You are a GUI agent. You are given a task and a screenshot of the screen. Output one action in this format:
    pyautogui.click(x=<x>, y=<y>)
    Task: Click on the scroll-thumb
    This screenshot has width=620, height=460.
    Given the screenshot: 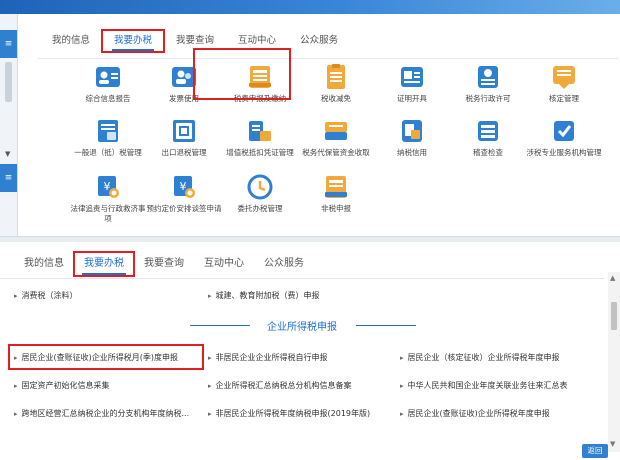 What is the action you would take?
    pyautogui.click(x=614, y=316)
    